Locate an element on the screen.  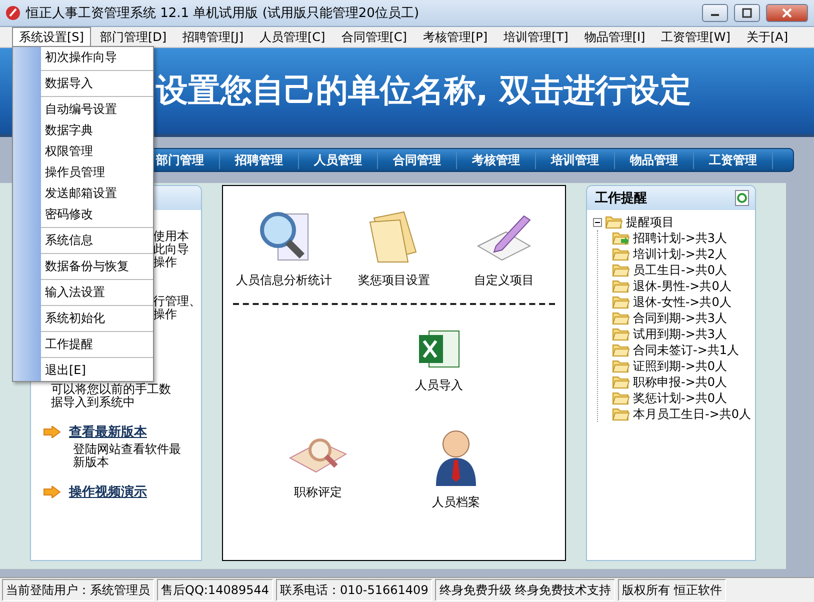
tree-item: 证照到期->共0人 is located at coordinates (680, 366).